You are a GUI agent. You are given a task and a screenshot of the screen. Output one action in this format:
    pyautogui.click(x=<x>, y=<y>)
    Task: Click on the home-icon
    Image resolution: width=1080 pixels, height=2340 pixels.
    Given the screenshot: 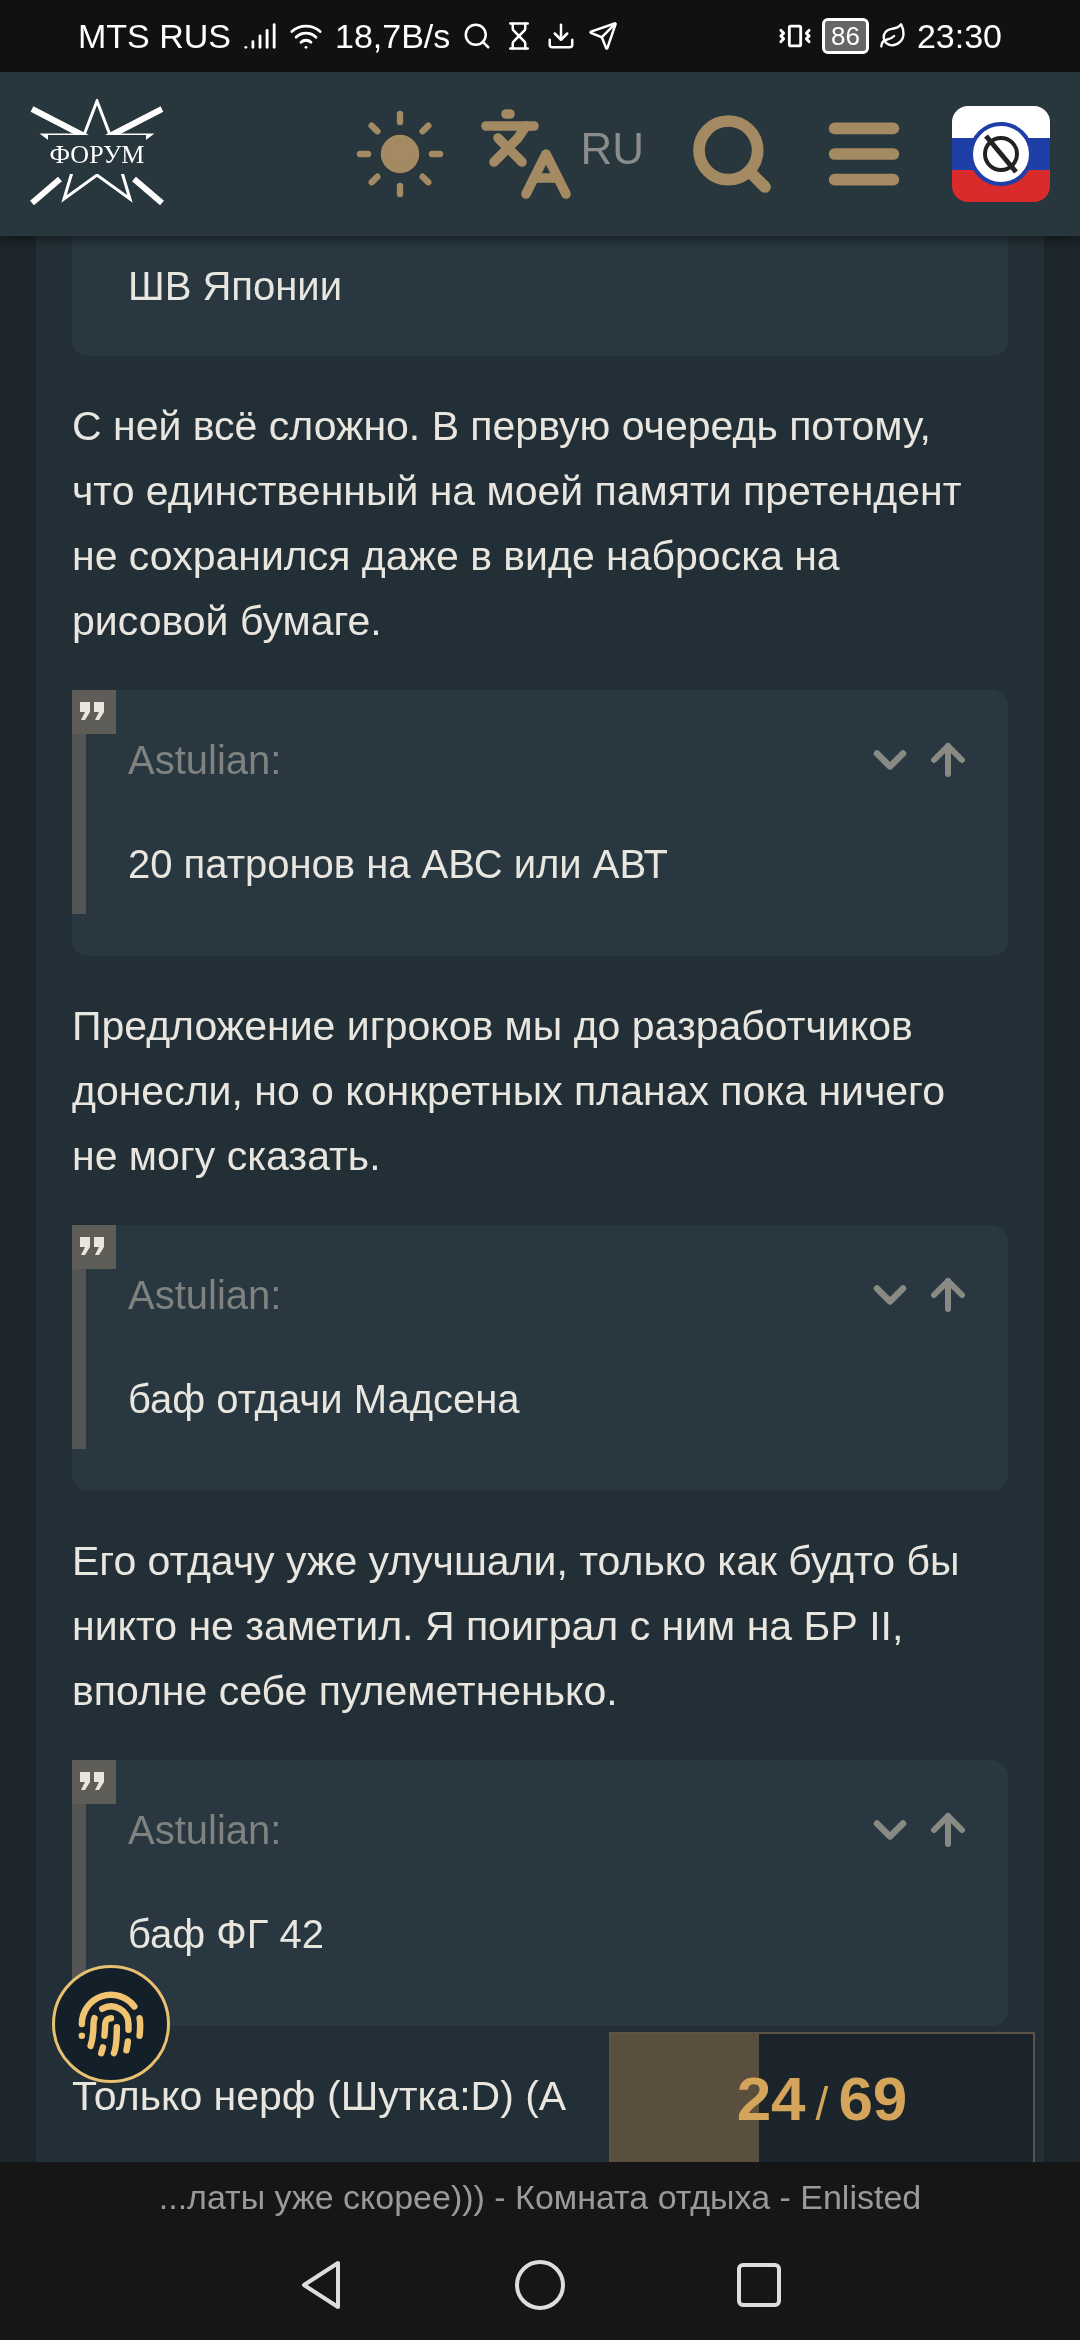 What is the action you would take?
    pyautogui.click(x=540, y=2285)
    